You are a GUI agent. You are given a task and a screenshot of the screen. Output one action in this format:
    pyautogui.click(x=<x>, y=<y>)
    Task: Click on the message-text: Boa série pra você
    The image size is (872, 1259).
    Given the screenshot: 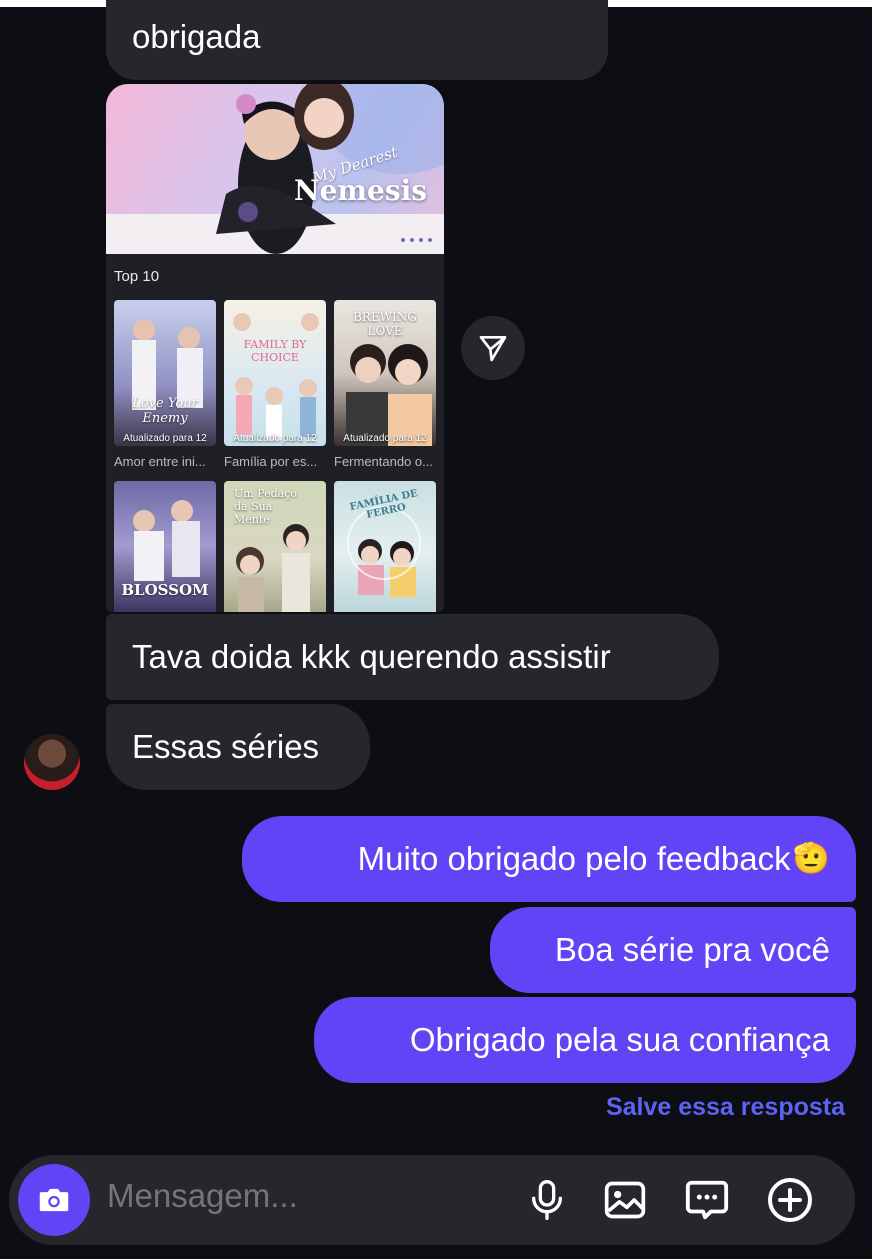 What is the action you would take?
    pyautogui.click(x=692, y=949)
    